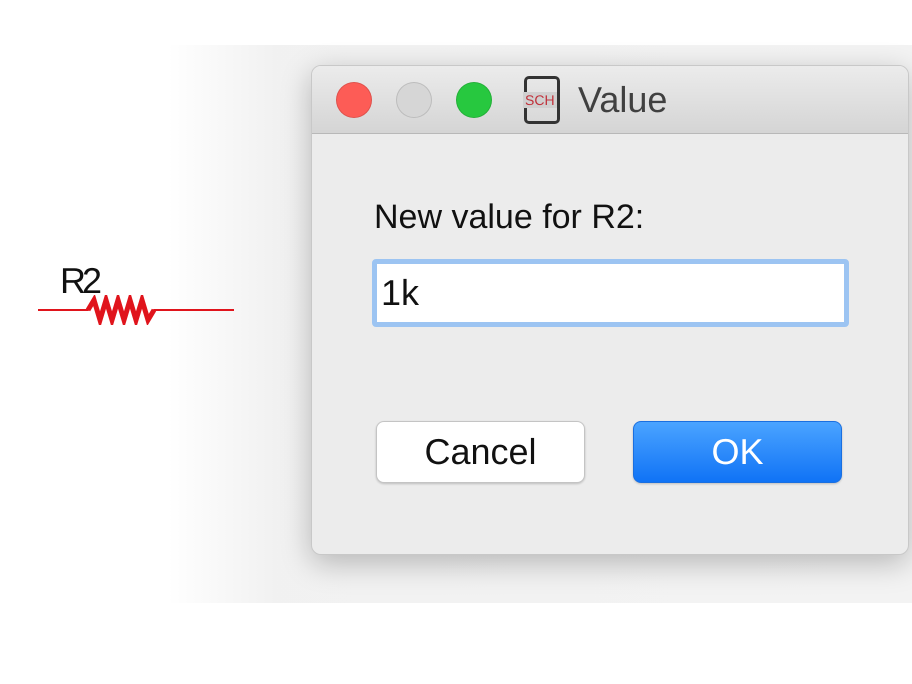 This screenshot has height=684, width=912. I want to click on window-title: Value, so click(623, 99).